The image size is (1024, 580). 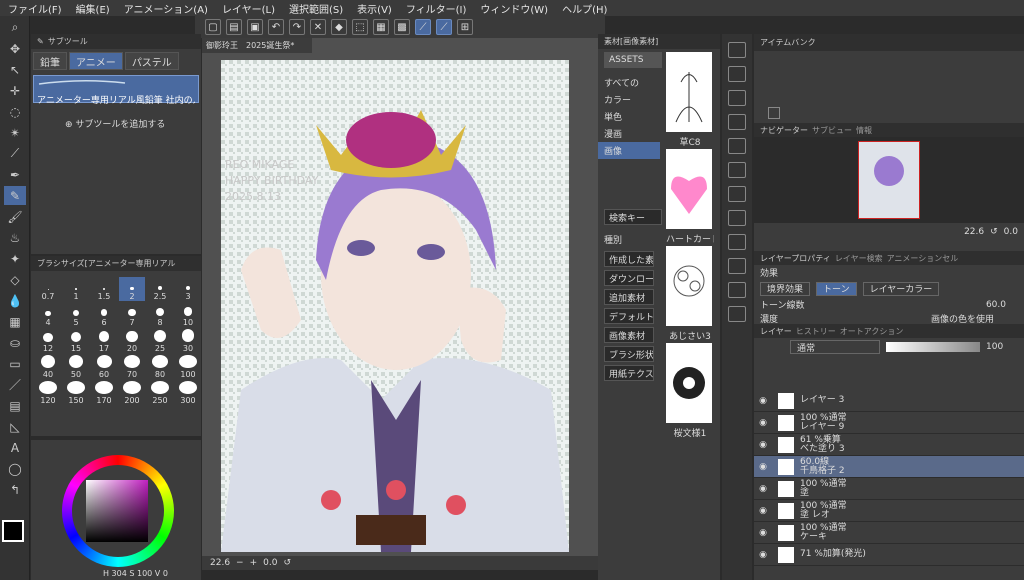 What do you see at coordinates (776, 331) in the screenshot?
I see `tab-layer: レイヤー` at bounding box center [776, 331].